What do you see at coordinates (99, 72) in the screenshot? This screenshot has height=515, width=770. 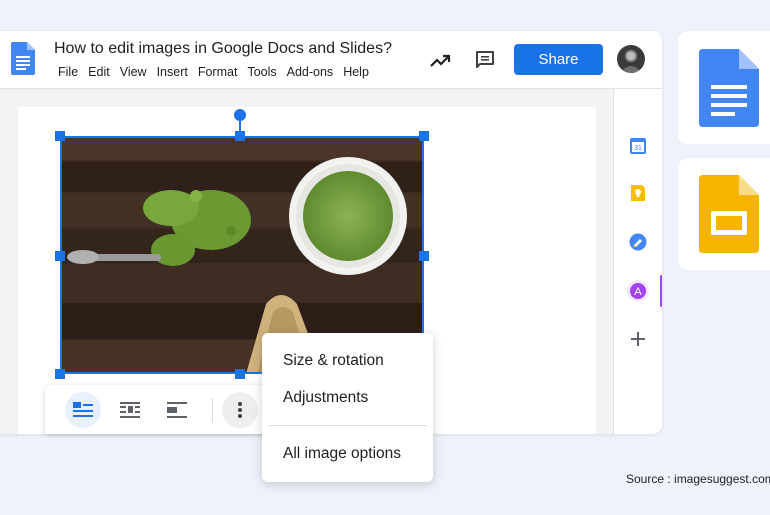 I see `menu-edit: Edit` at bounding box center [99, 72].